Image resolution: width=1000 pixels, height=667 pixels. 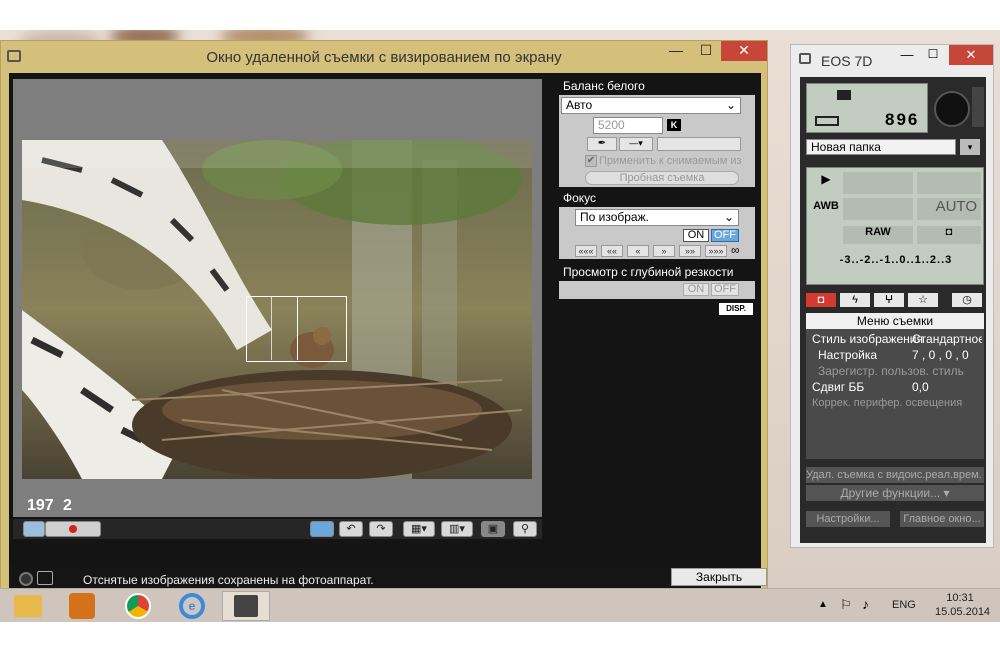 What do you see at coordinates (827, 121) in the screenshot?
I see `battery-icon` at bounding box center [827, 121].